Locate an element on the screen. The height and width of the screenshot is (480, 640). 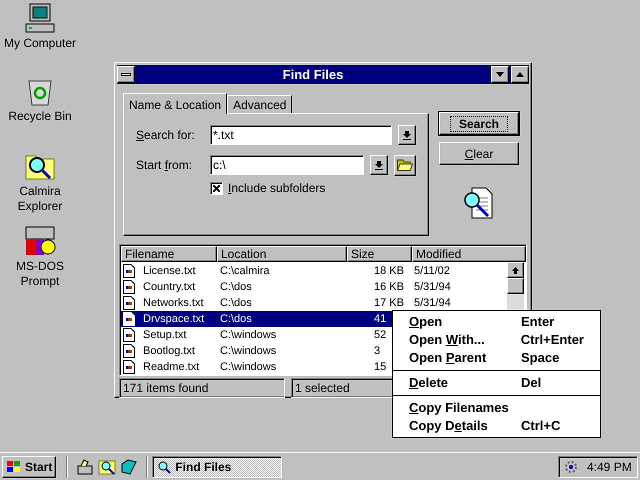
table-cell-text: License.txt is located at coordinates (169, 271).